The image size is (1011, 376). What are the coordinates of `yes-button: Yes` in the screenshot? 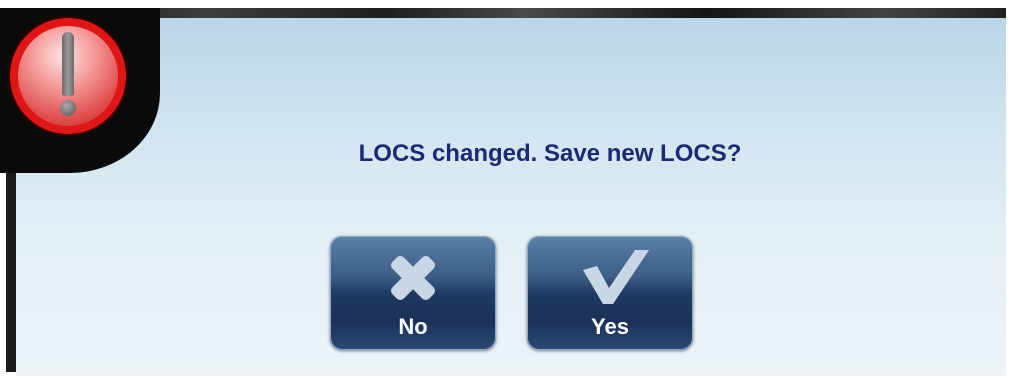 It's located at (610, 293).